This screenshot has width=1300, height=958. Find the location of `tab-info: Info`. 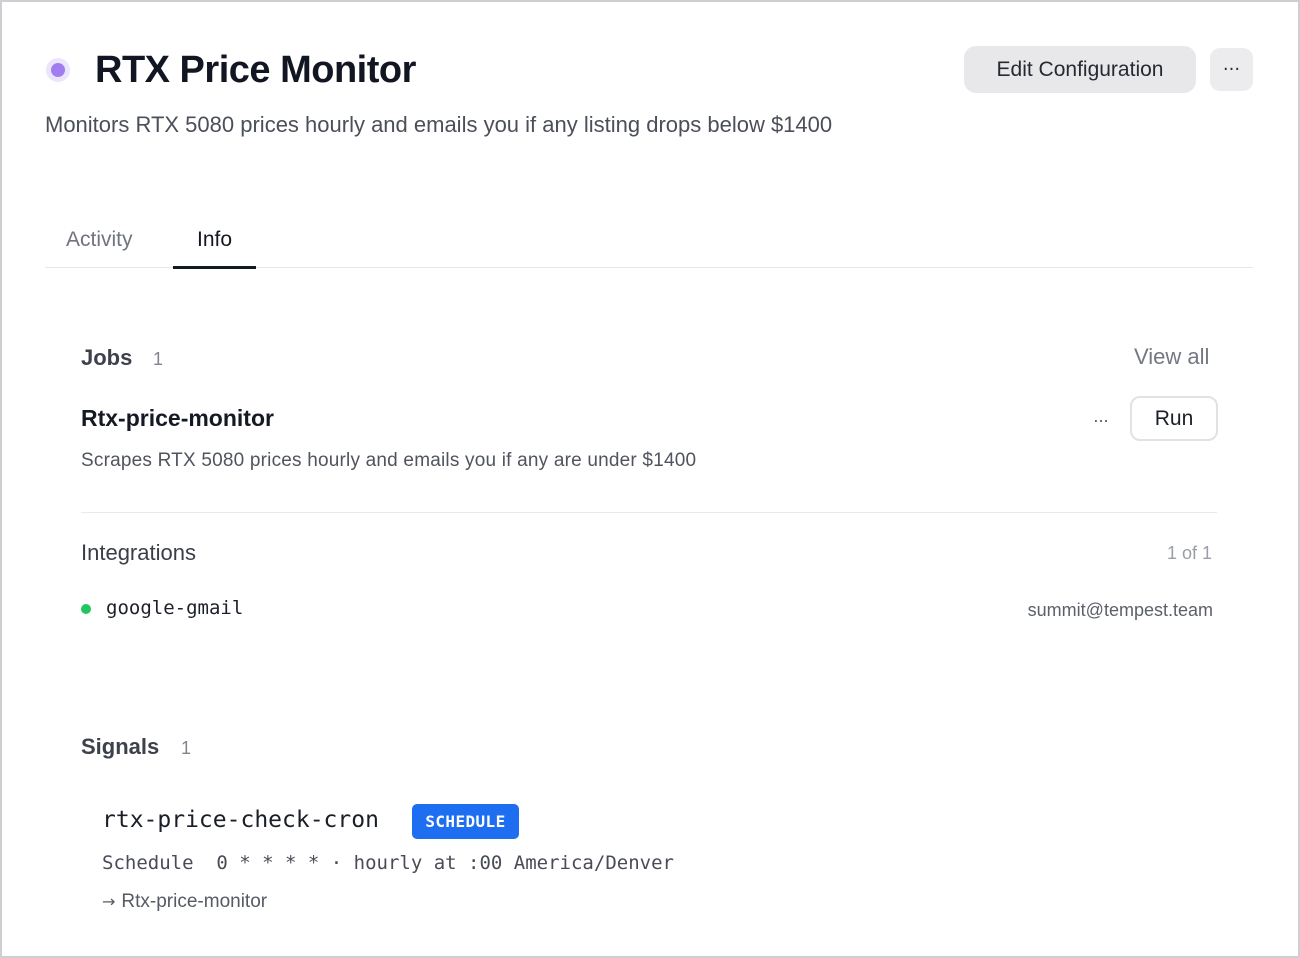

tab-info: Info is located at coordinates (214, 241).